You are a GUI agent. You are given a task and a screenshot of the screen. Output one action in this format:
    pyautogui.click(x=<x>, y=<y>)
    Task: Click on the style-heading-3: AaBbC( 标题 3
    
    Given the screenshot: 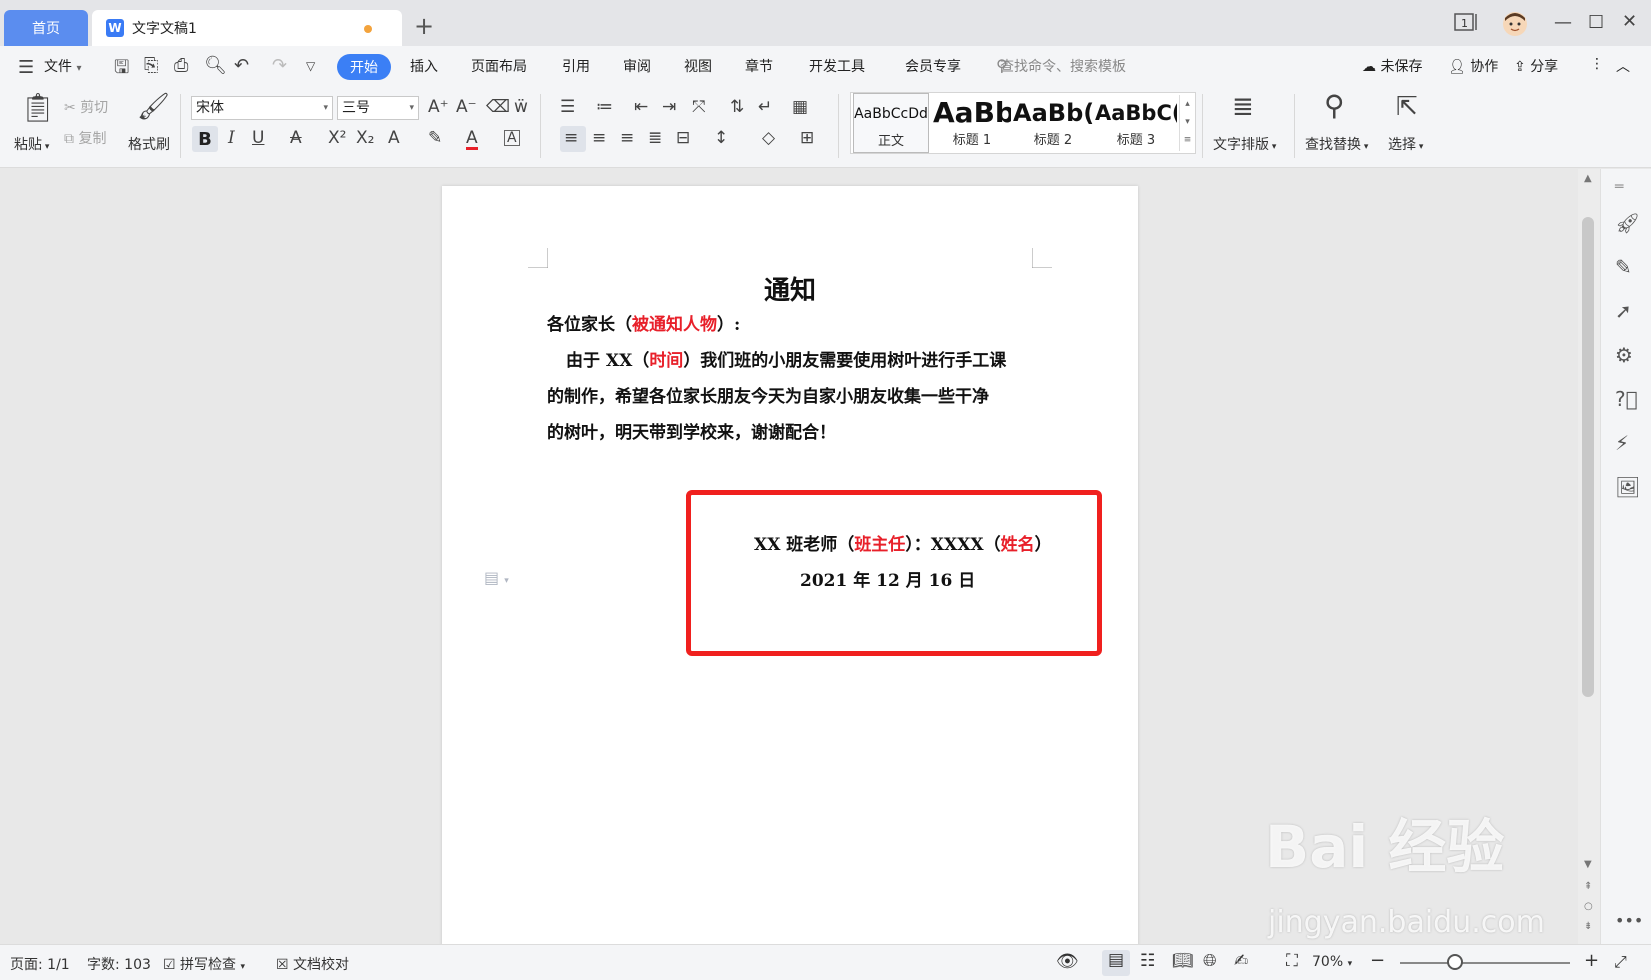 What is the action you would take?
    pyautogui.click(x=1136, y=123)
    